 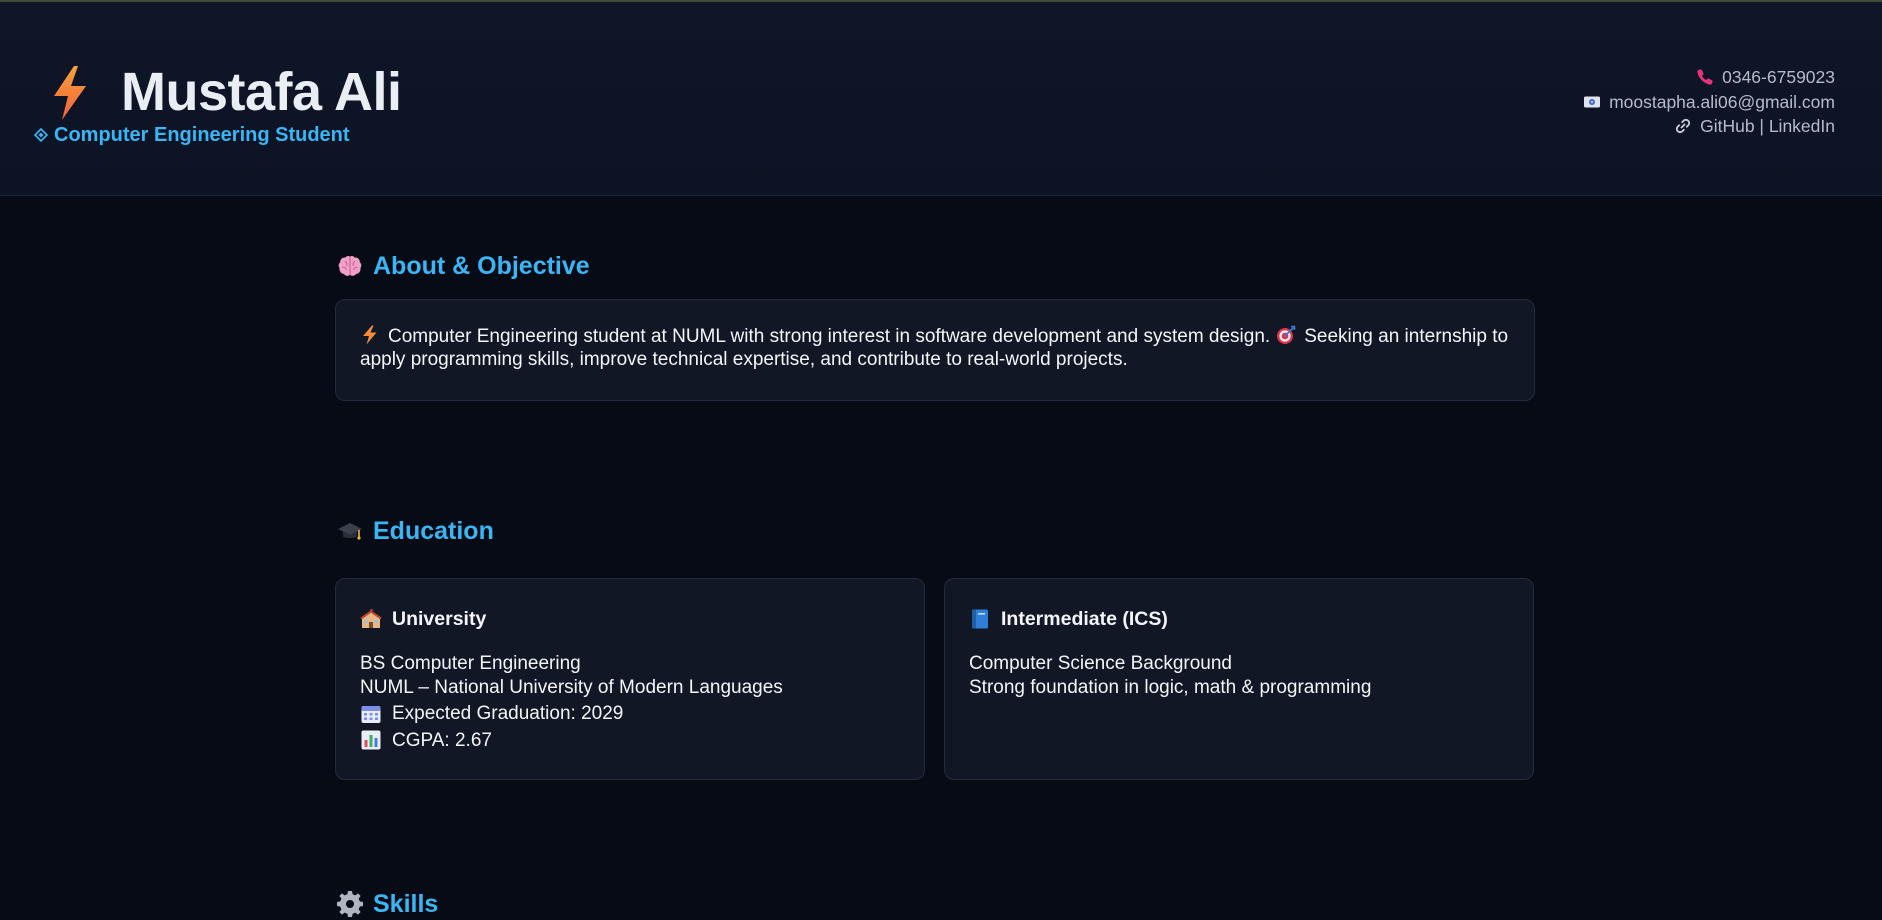 What do you see at coordinates (1100, 663) in the screenshot?
I see `intermediate-line-1: Computer Science Background` at bounding box center [1100, 663].